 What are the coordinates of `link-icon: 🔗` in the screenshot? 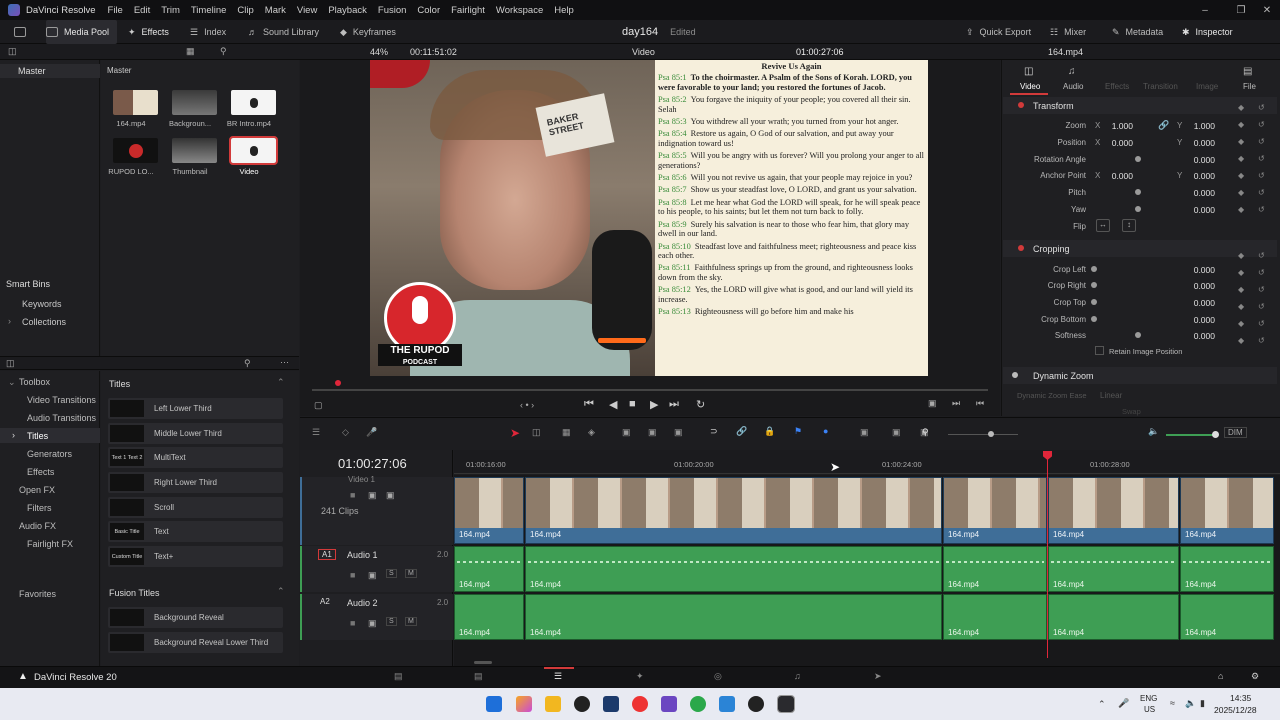 It's located at (1163, 125).